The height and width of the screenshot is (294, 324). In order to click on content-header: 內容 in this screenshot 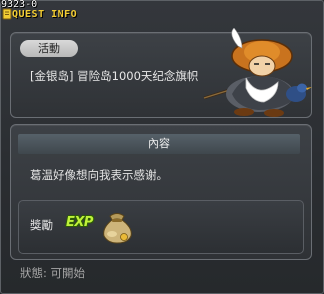, I will do `click(159, 144)`.